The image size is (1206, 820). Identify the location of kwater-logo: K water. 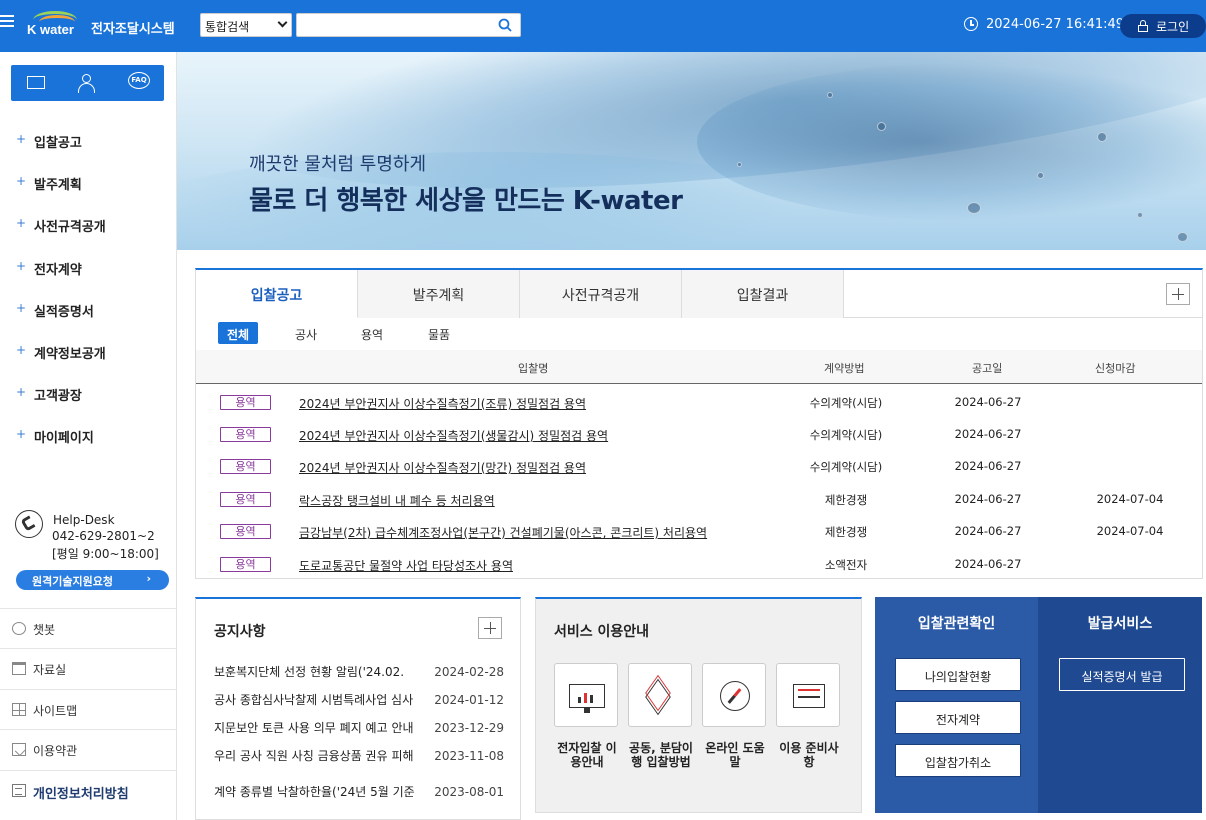
(53, 25).